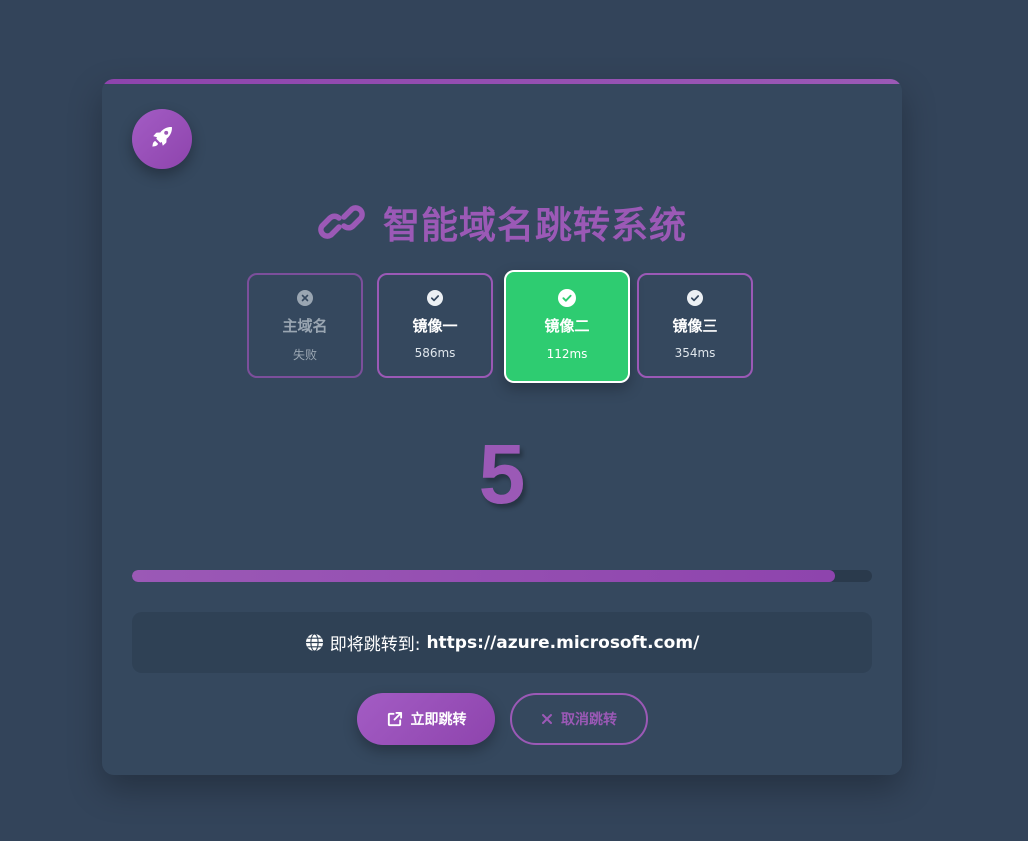  I want to click on mirror-card-2: 镜像二 112ms, so click(567, 326).